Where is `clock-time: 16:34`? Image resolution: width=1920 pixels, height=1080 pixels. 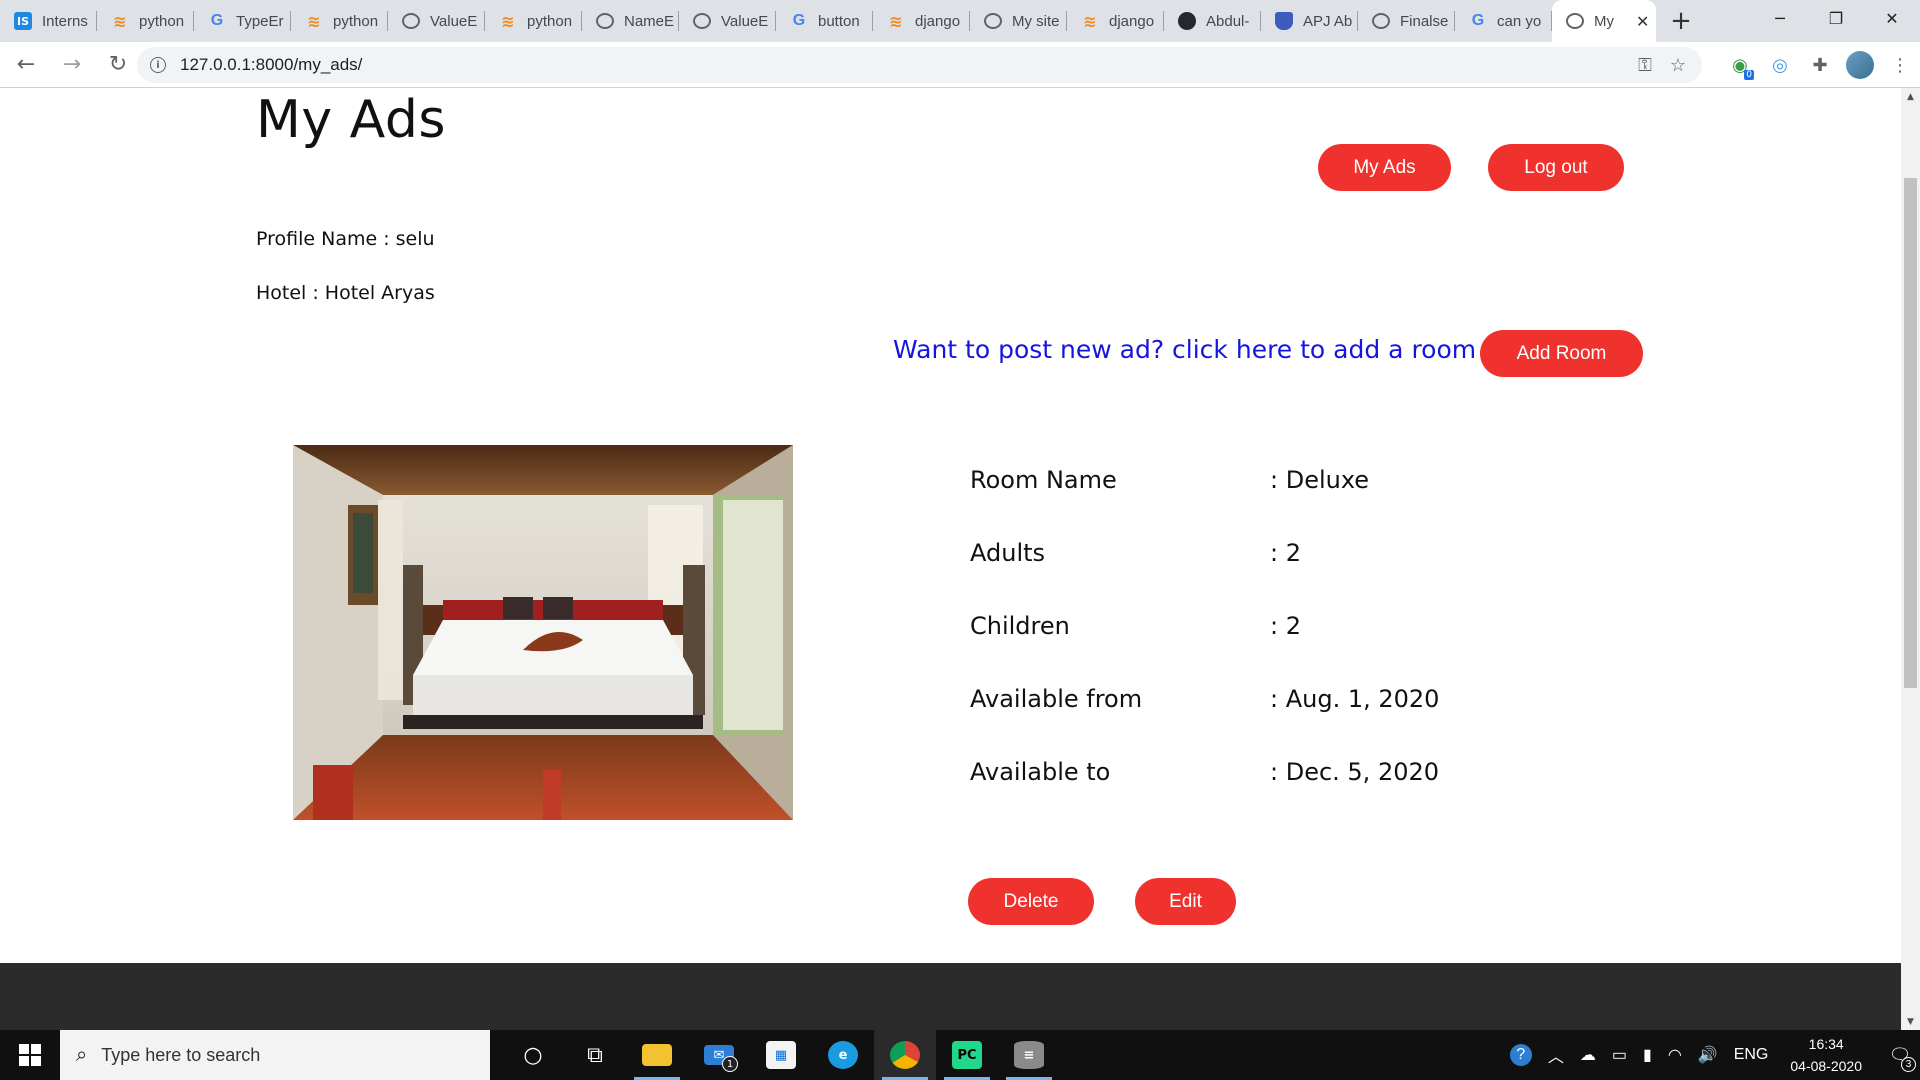
clock-time: 16:34 is located at coordinates (1826, 1044).